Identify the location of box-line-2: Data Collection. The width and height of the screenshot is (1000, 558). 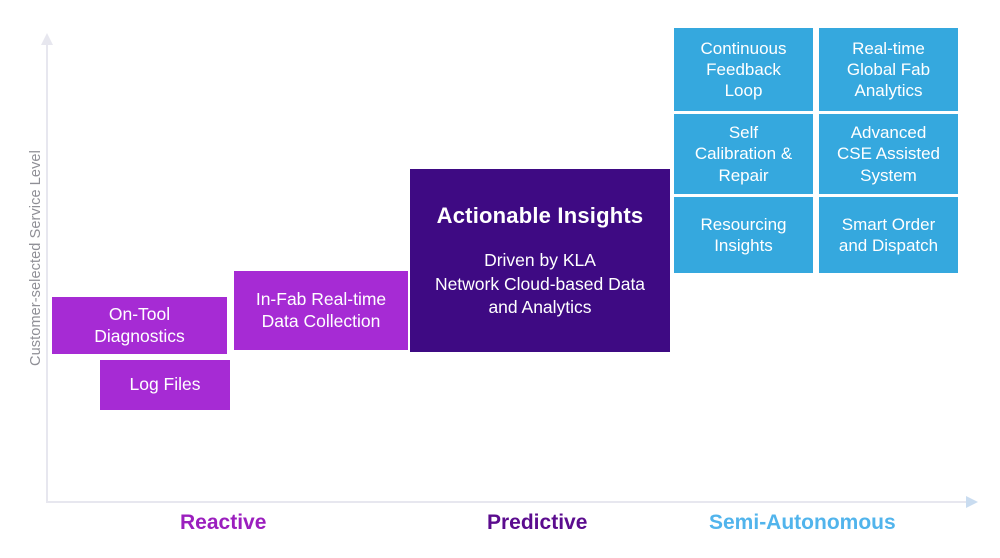
(321, 320).